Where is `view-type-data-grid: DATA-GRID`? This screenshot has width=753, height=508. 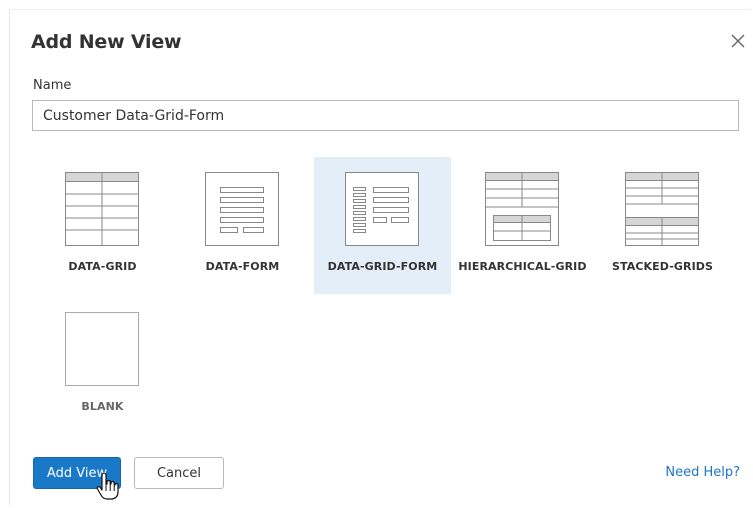 view-type-data-grid: DATA-GRID is located at coordinates (102, 225).